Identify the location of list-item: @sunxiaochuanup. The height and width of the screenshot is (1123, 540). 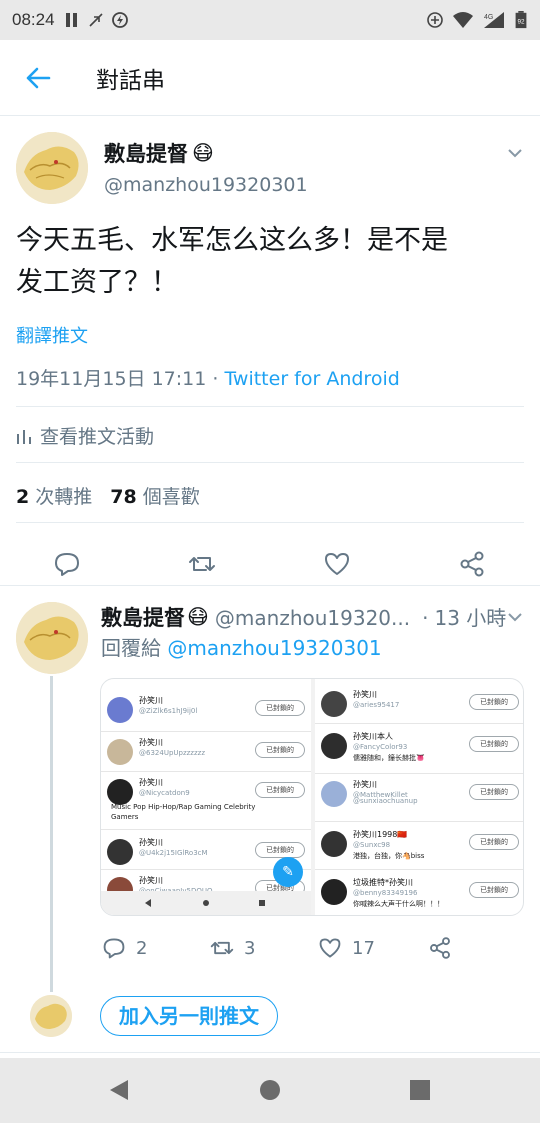
(385, 801).